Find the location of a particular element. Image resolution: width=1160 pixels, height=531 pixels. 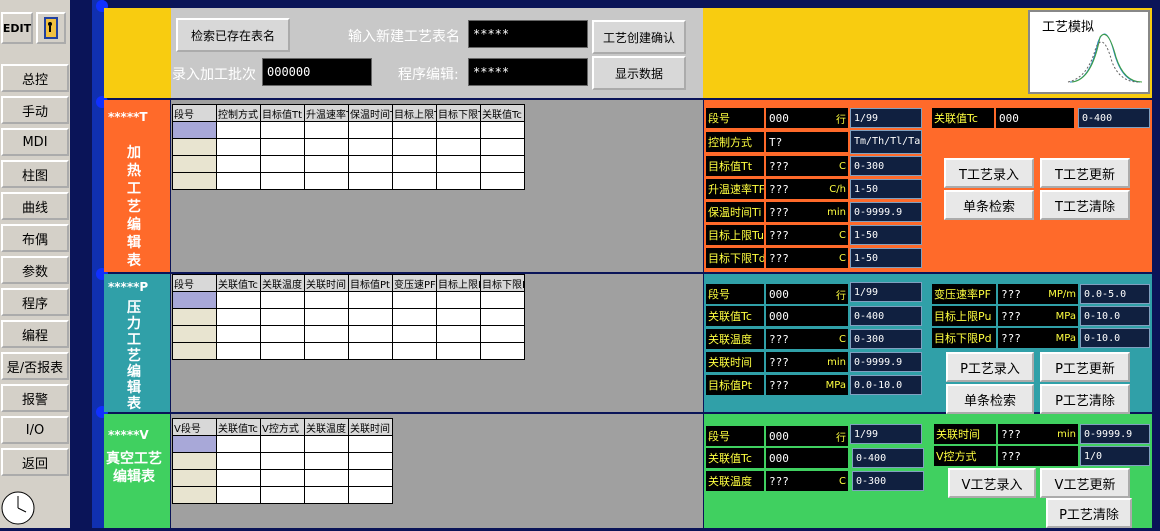

edit-button: EDIT is located at coordinates (17, 28).